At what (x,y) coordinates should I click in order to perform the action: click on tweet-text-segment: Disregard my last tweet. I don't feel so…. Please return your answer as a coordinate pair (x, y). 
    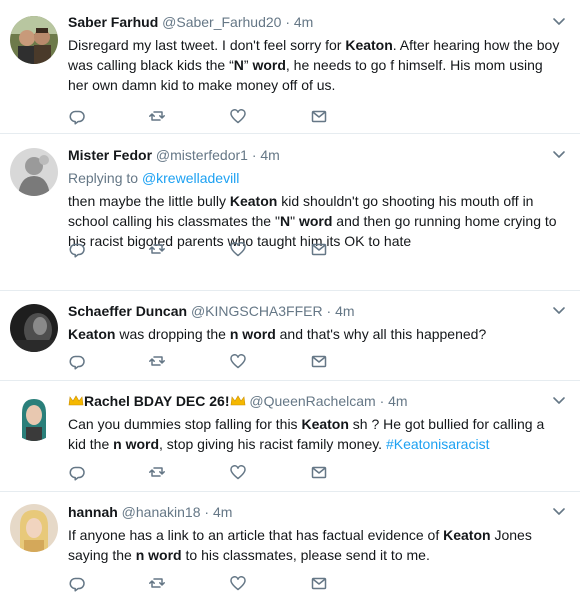
    Looking at the image, I should click on (207, 45).